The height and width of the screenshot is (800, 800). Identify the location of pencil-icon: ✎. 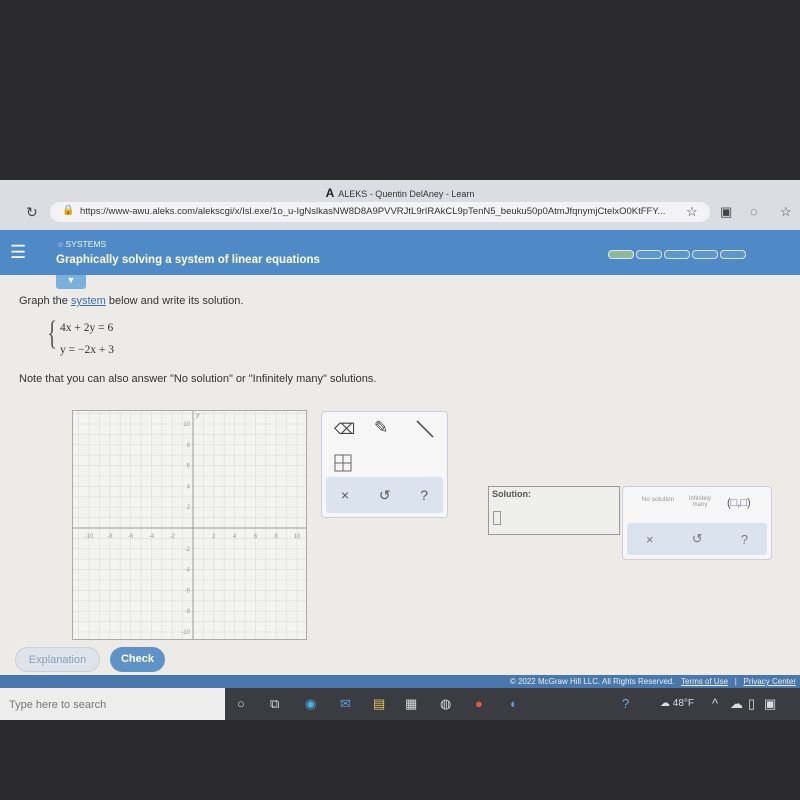
(381, 428).